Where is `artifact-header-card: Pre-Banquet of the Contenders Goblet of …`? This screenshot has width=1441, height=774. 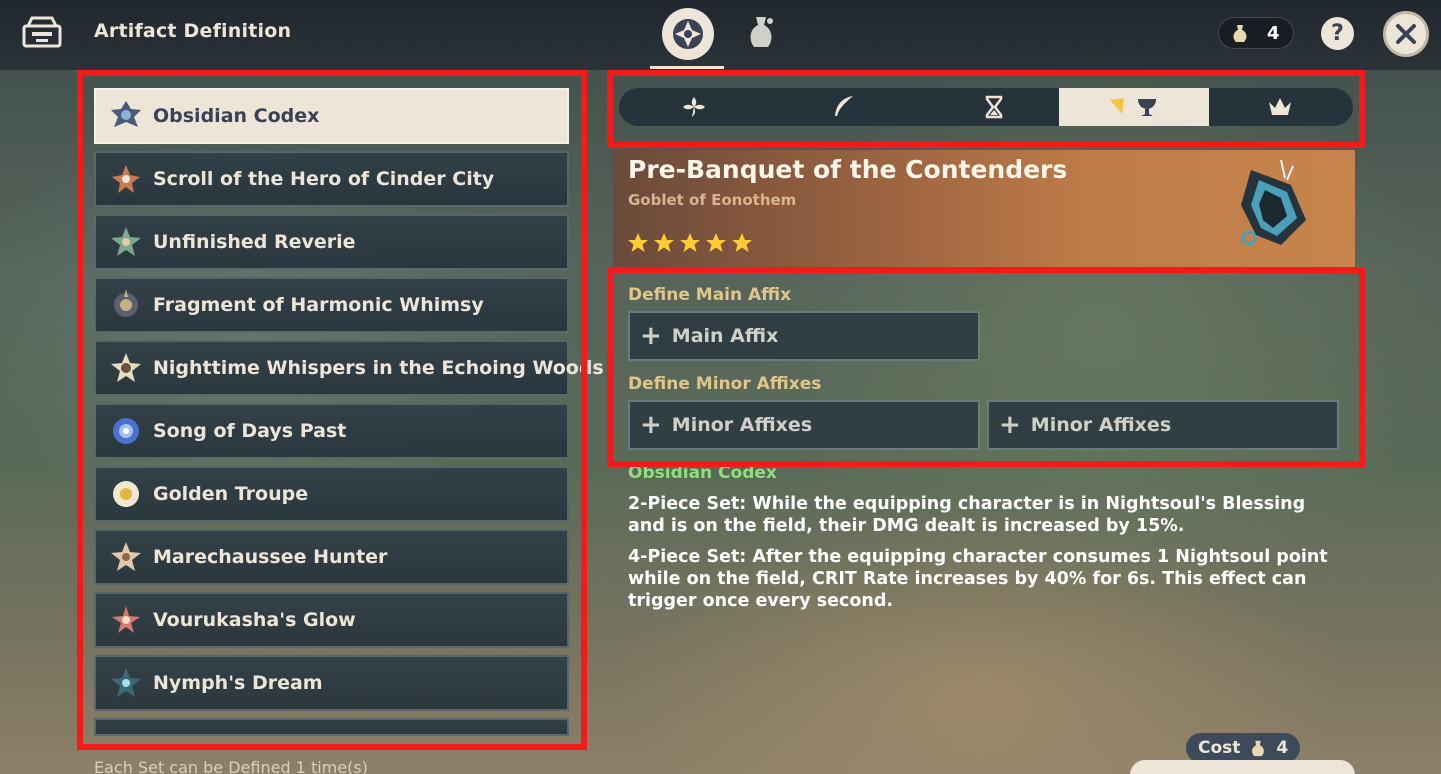 artifact-header-card: Pre-Banquet of the Contenders Goblet of … is located at coordinates (984, 209).